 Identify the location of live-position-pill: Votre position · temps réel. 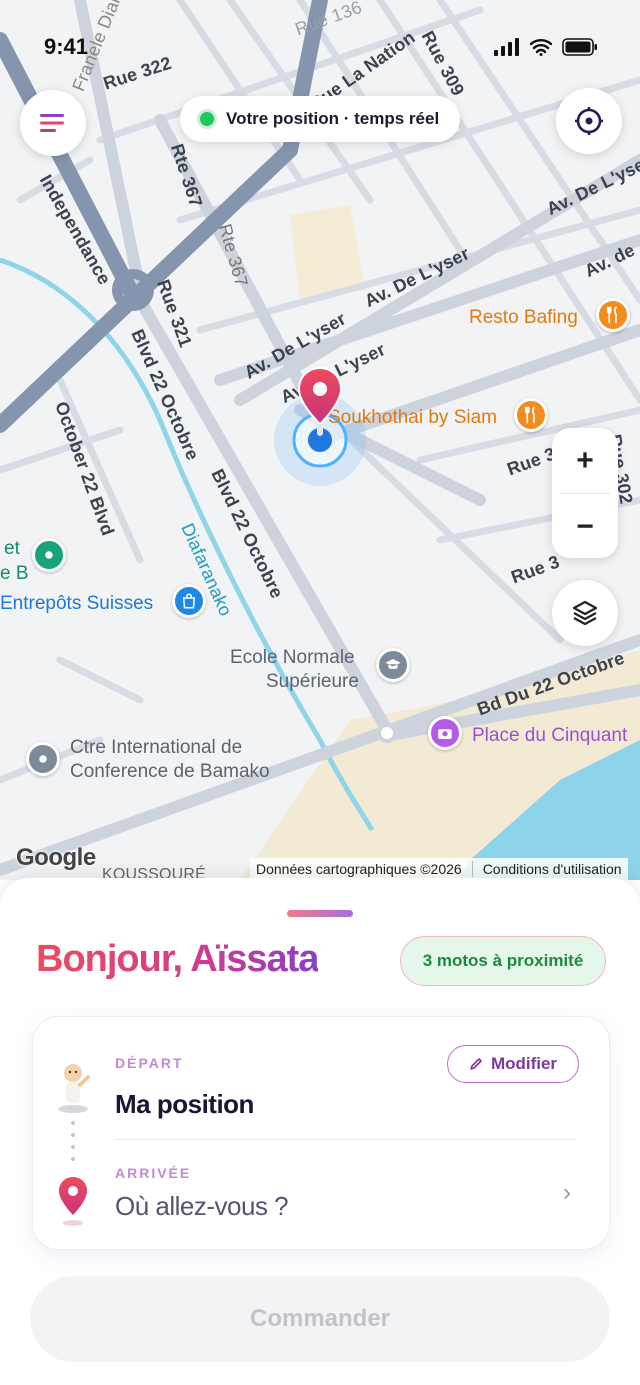
(320, 119).